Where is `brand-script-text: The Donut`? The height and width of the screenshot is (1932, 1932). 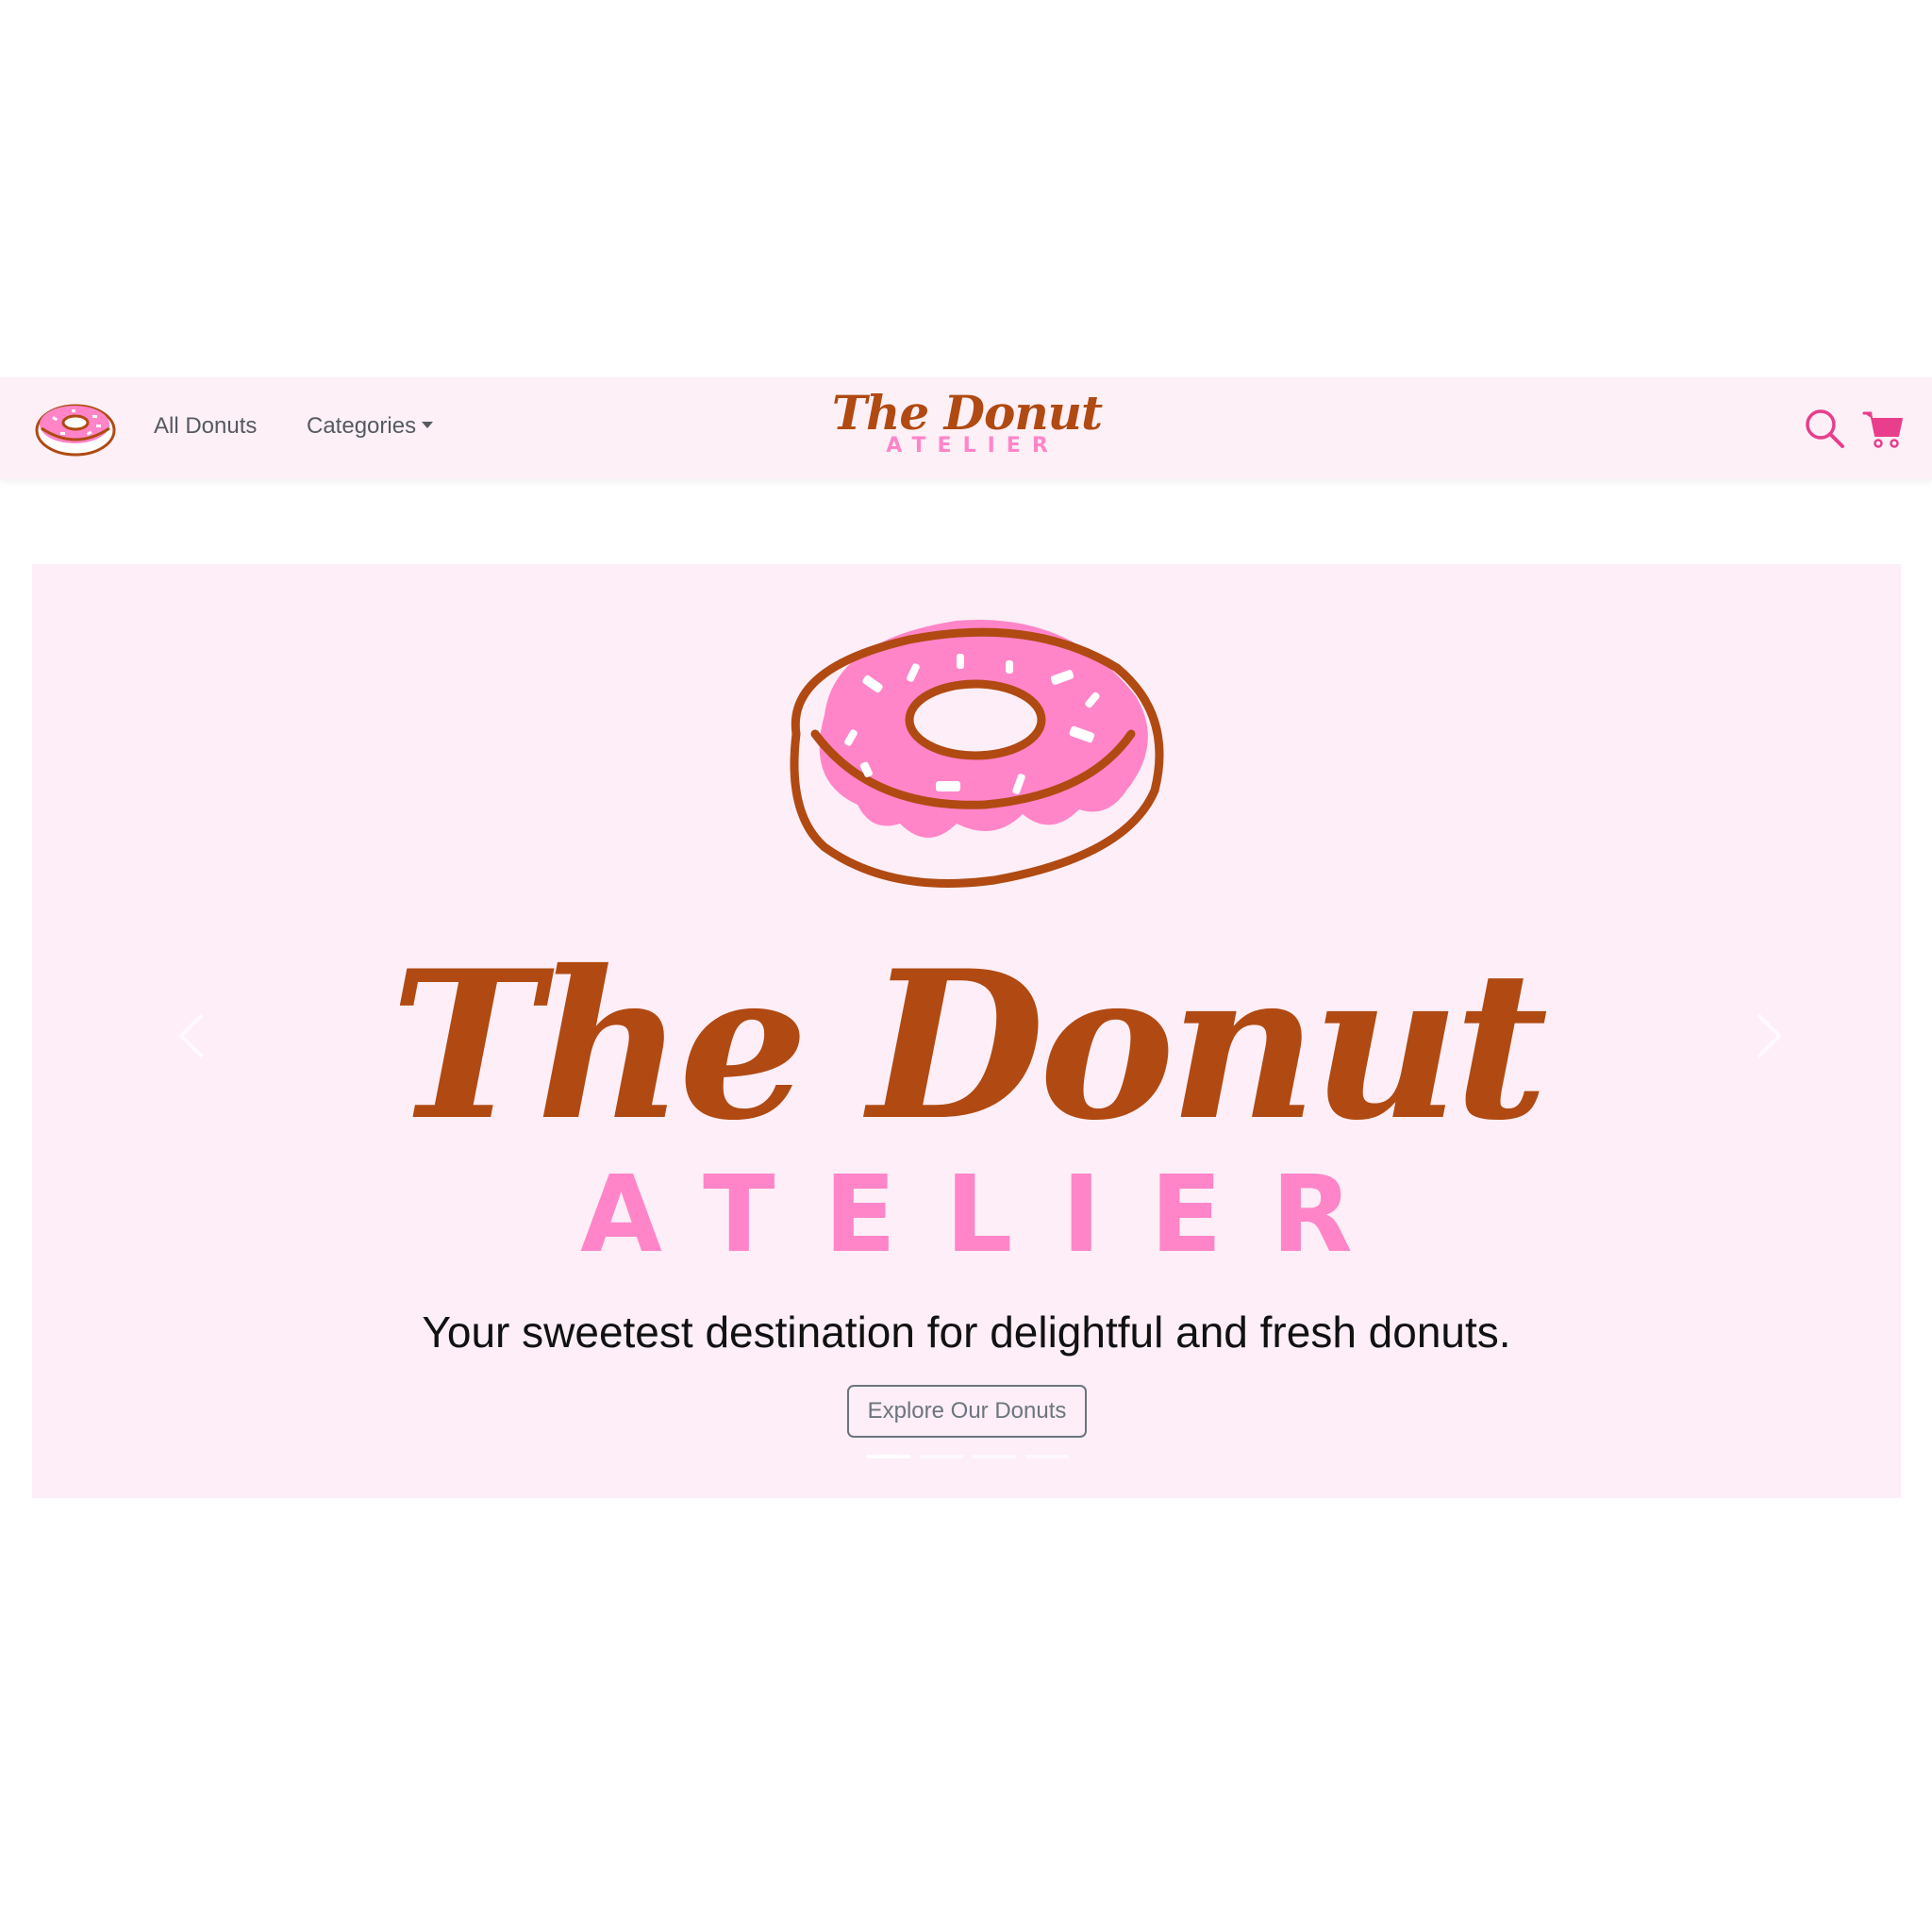 brand-script-text: The Donut is located at coordinates (967, 413).